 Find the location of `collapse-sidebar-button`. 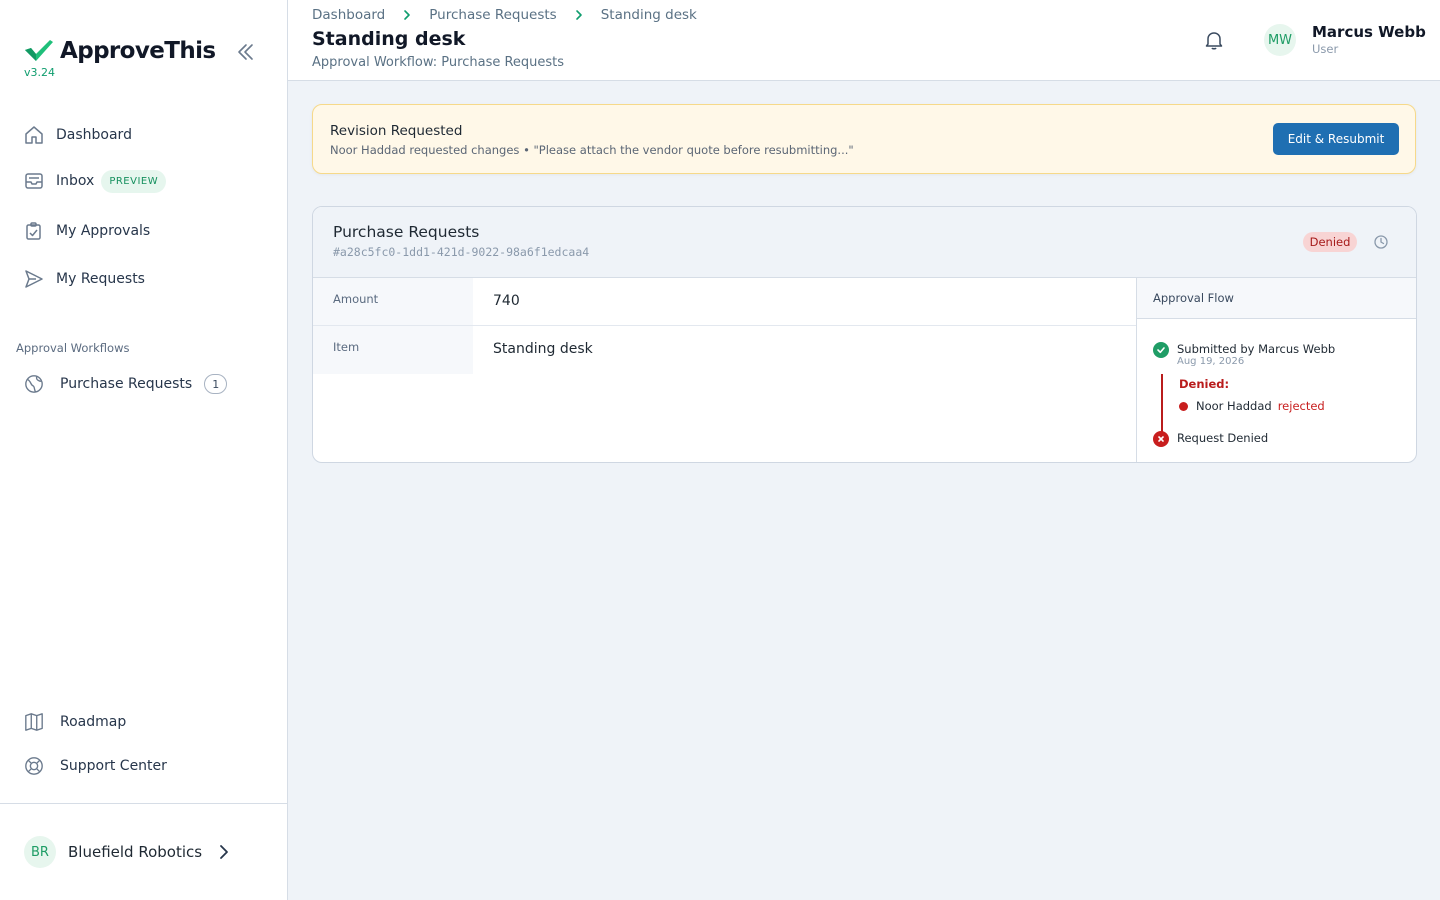

collapse-sidebar-button is located at coordinates (246, 52).